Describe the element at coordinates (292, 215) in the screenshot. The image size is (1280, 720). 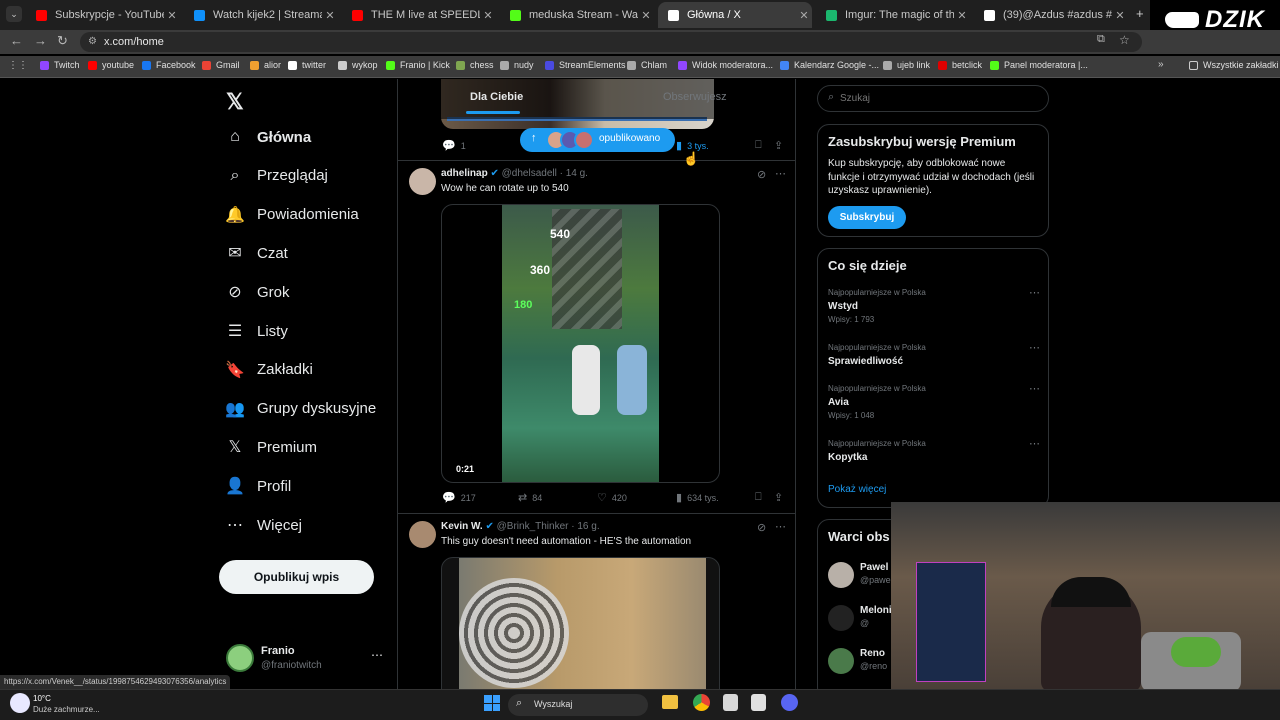
I see `sidebar-item-powiadomienia: 🔔 Powiadomienia` at that location.